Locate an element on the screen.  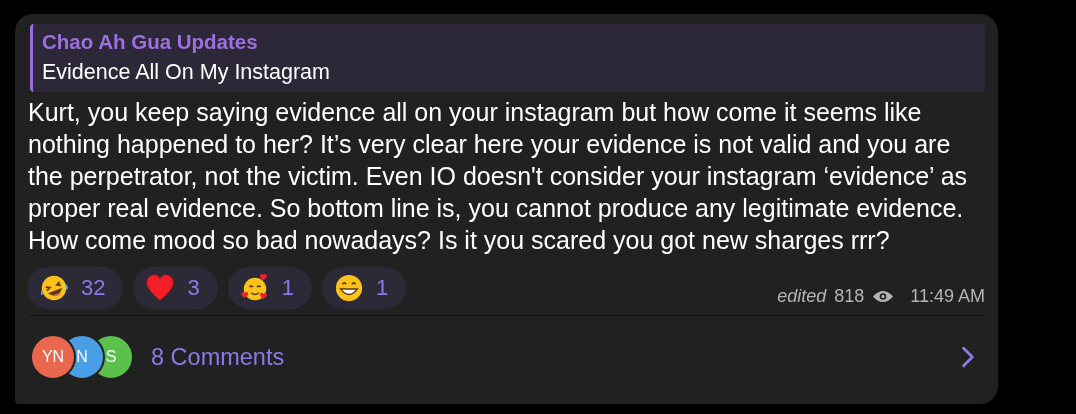
smiling-face-hearts-icon is located at coordinates (254, 288).